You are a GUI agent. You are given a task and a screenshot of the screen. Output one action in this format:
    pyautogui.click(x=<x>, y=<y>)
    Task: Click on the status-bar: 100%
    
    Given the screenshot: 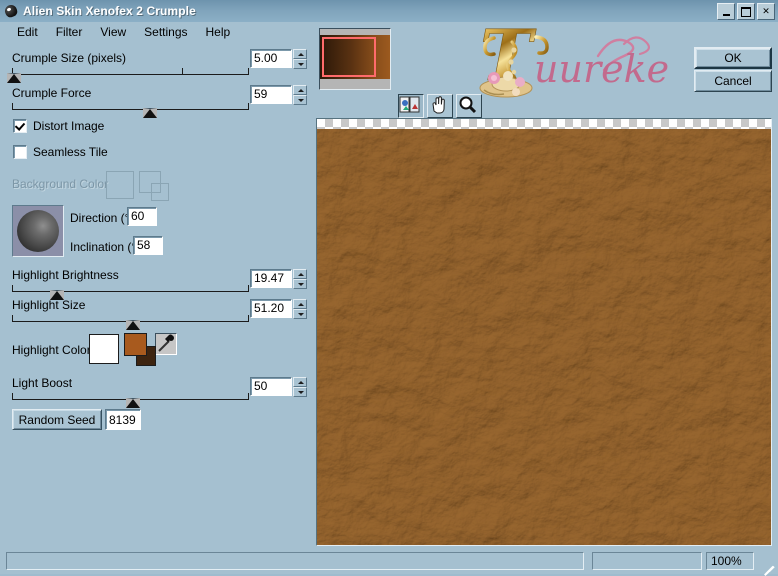 What is the action you would take?
    pyautogui.click(x=389, y=562)
    